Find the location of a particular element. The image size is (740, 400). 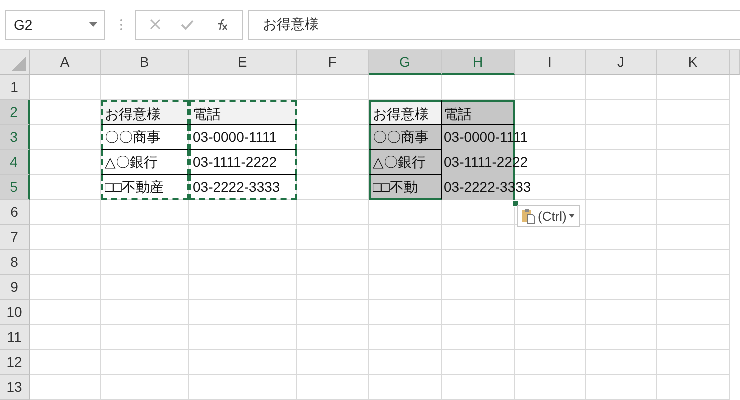

column-header: J is located at coordinates (621, 62).